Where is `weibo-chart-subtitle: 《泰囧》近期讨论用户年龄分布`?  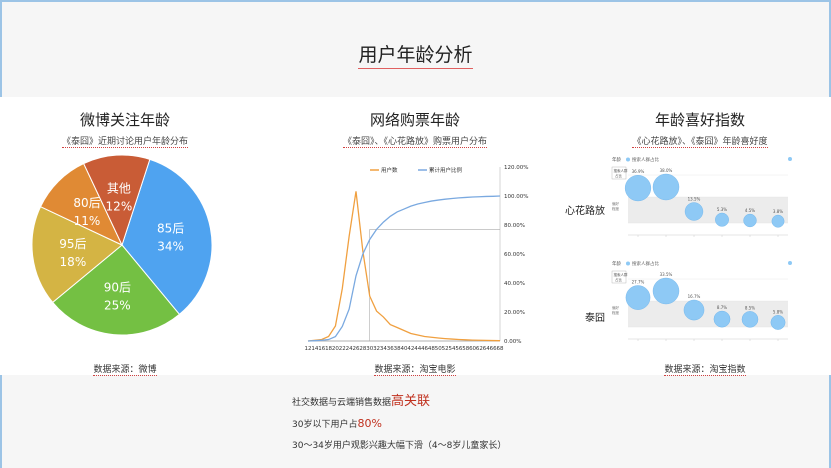
weibo-chart-subtitle: 《泰囧》近期讨论用户年龄分布 is located at coordinates (124, 142).